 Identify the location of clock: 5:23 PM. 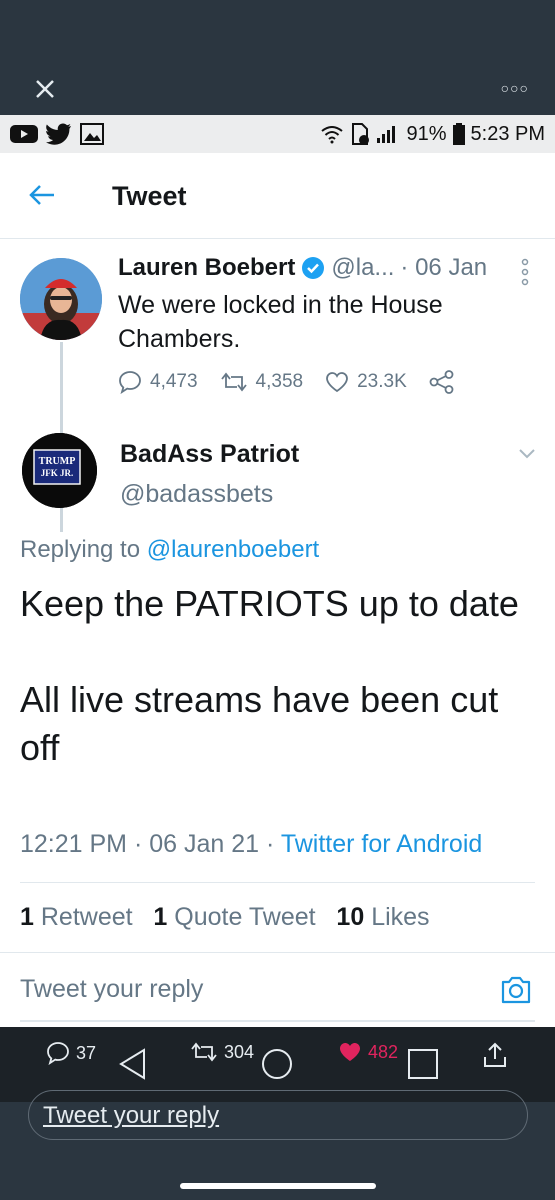
(507, 133).